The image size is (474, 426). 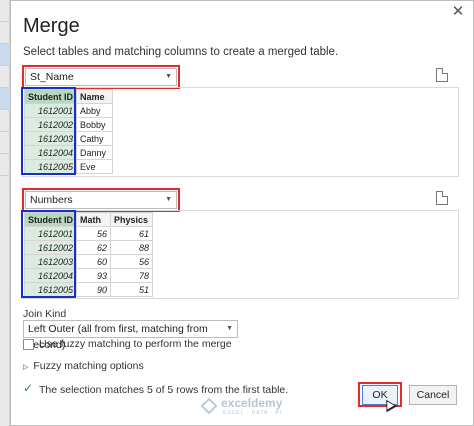 I want to click on fuzzy-options-label: Fuzzy matching options, so click(x=88, y=366).